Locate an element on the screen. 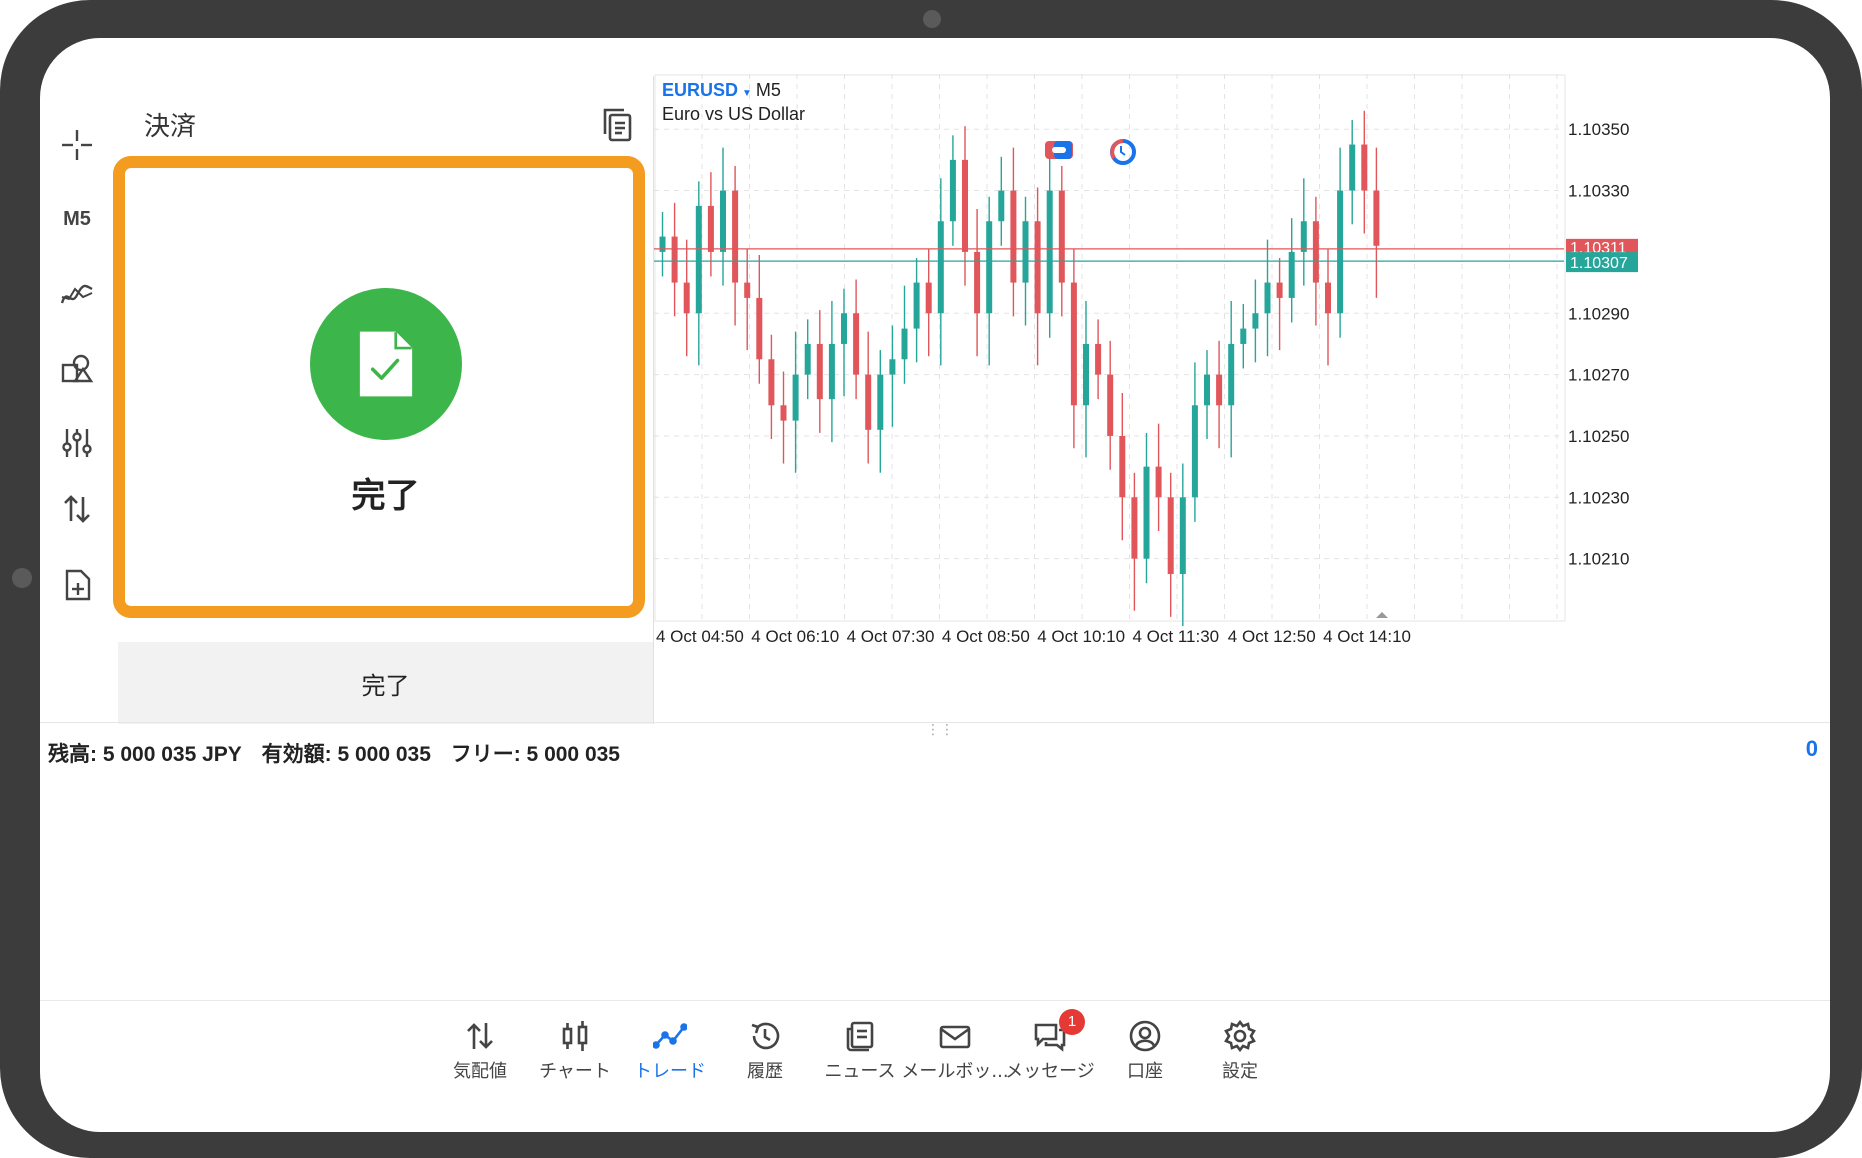  price-tick-label: 1.10330 is located at coordinates (1598, 191).